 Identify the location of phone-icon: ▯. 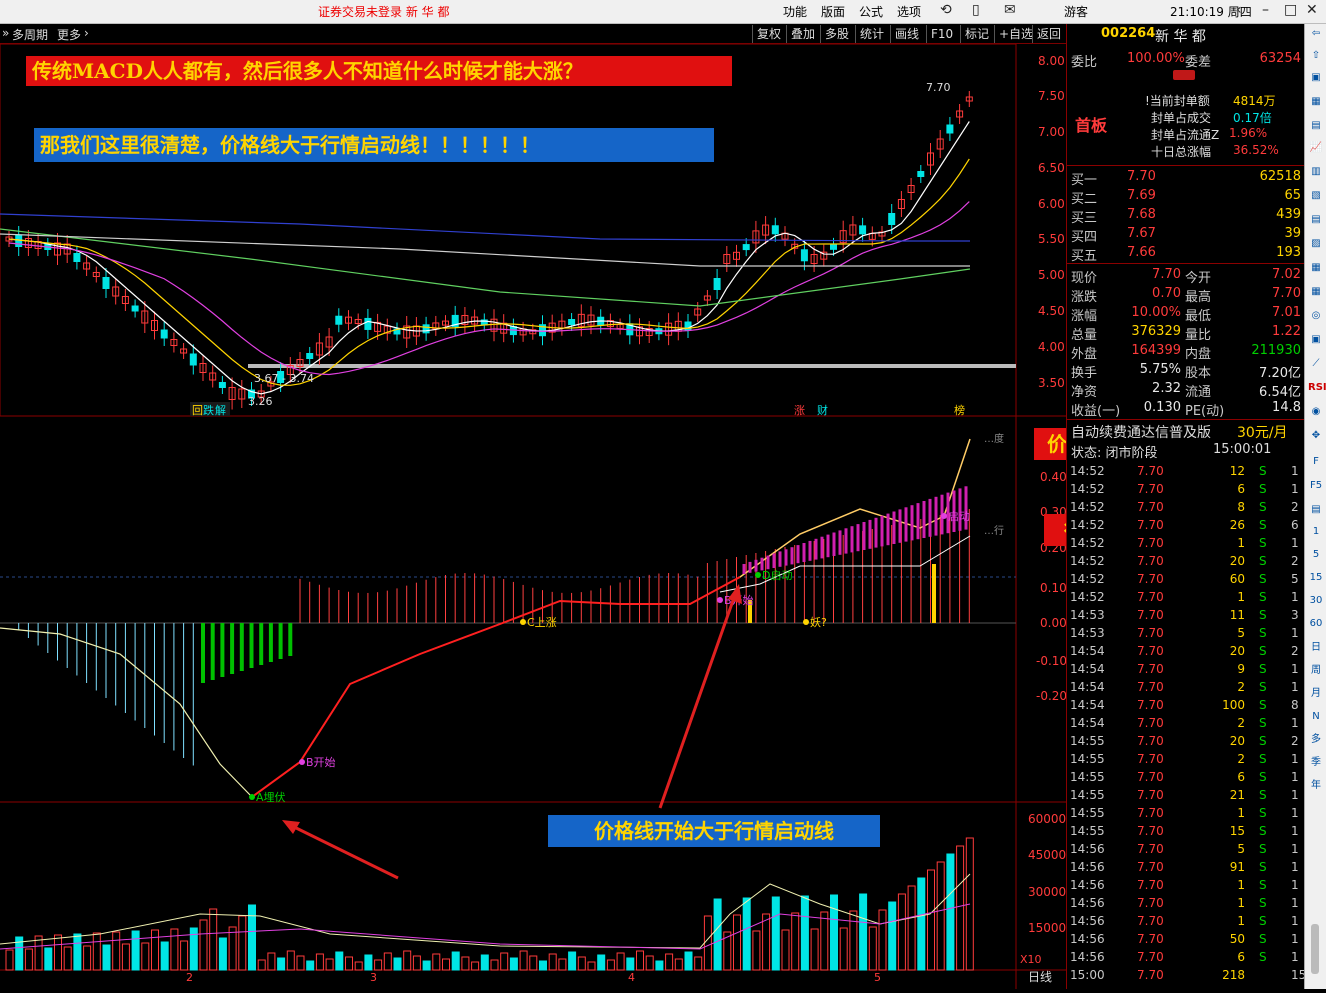
(976, 10).